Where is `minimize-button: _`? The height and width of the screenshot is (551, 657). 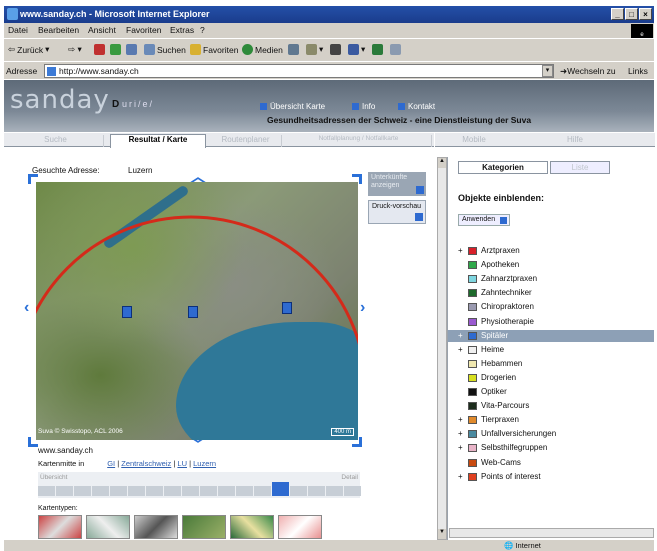 minimize-button: _ is located at coordinates (617, 14).